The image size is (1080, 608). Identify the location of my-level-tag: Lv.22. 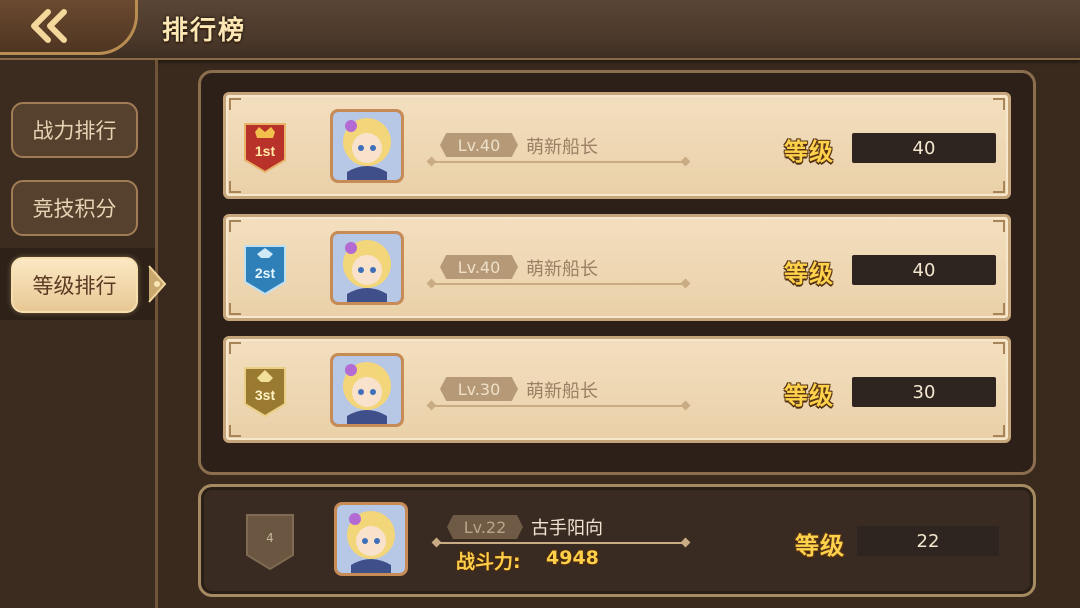
(485, 527).